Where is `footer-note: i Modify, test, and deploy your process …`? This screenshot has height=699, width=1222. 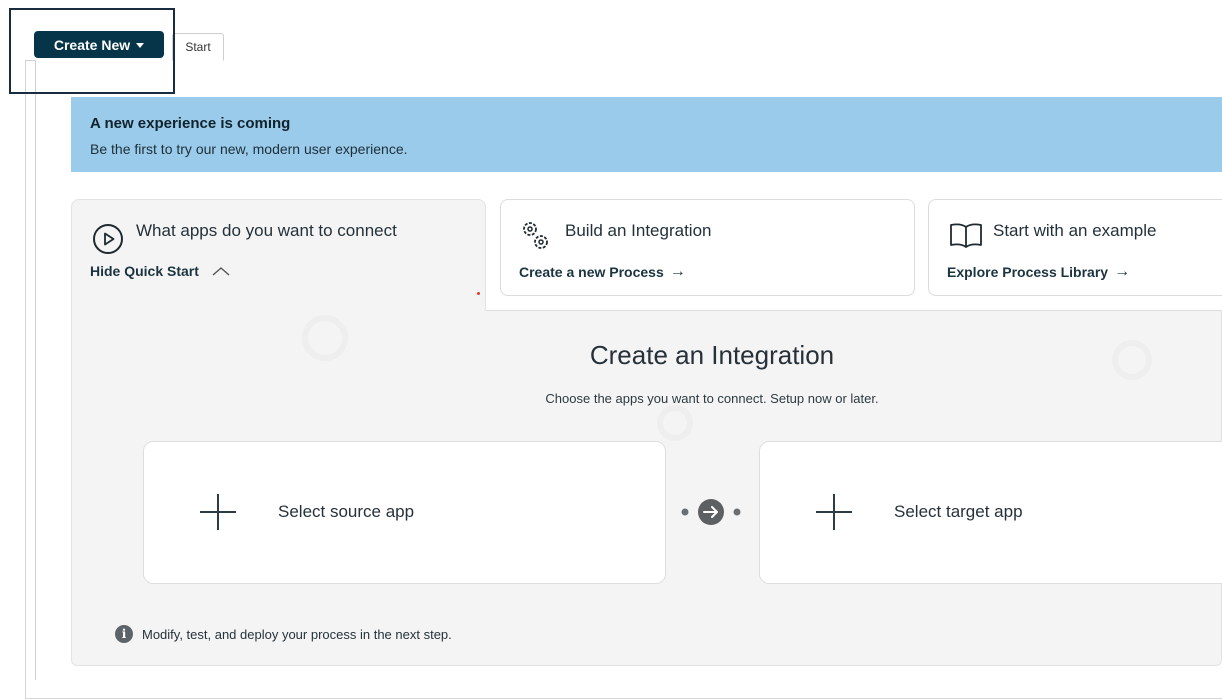 footer-note: i Modify, test, and deploy your process … is located at coordinates (283, 634).